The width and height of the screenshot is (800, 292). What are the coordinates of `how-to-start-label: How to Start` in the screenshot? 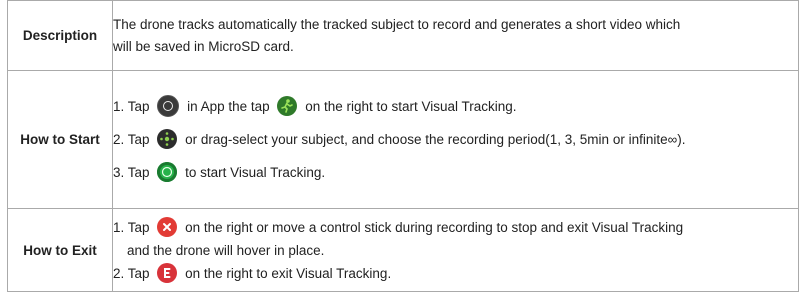 It's located at (60, 139).